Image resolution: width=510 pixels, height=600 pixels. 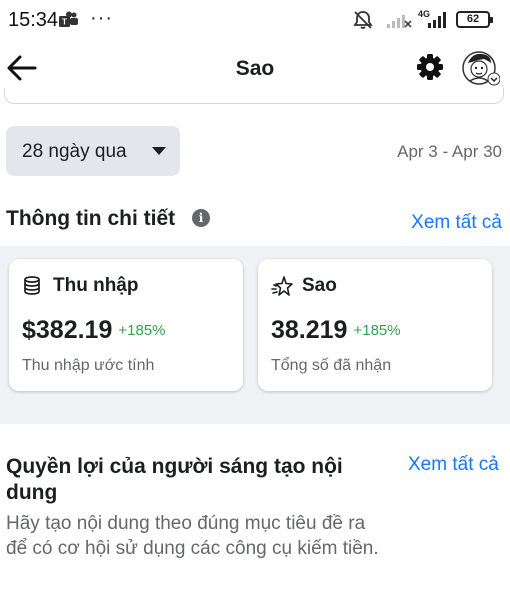 I want to click on insights-title: Thông tin chi tiết, so click(x=91, y=218).